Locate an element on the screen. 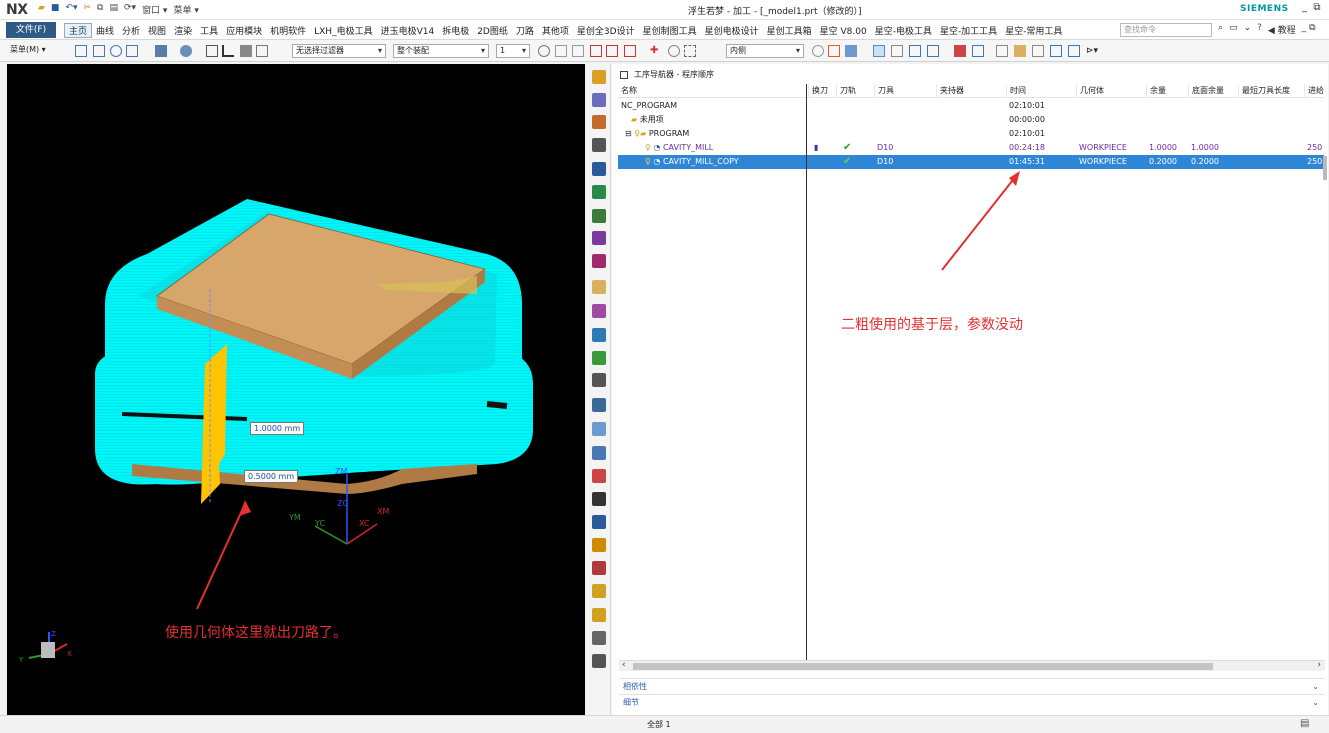  analysis-icon is located at coordinates (879, 51).